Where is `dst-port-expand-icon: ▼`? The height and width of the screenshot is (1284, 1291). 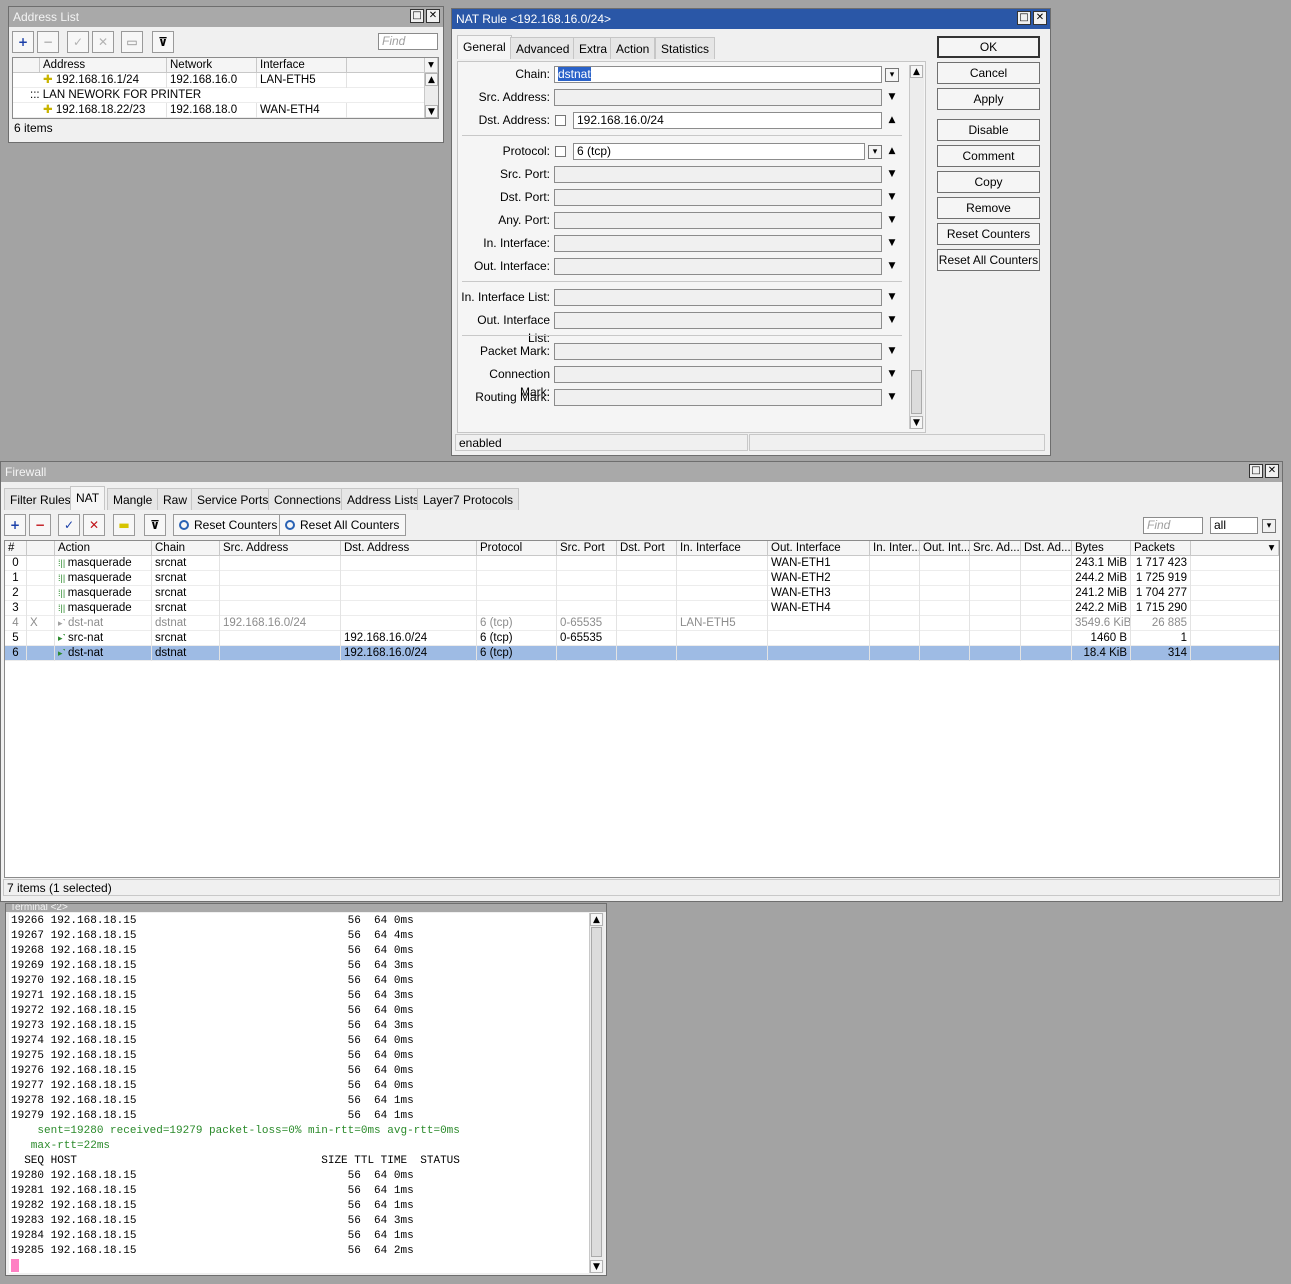 dst-port-expand-icon: ▼ is located at coordinates (892, 197).